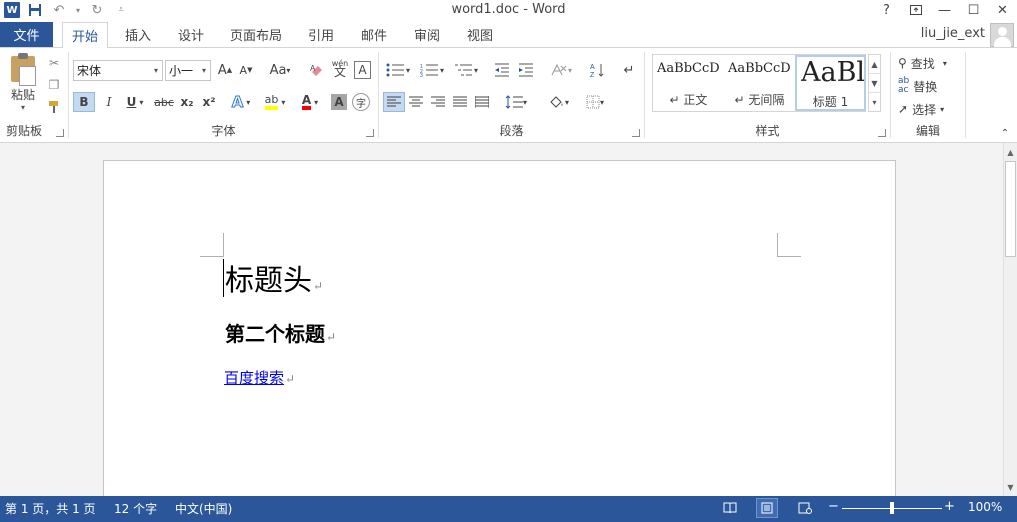  I want to click on justify-button, so click(460, 102).